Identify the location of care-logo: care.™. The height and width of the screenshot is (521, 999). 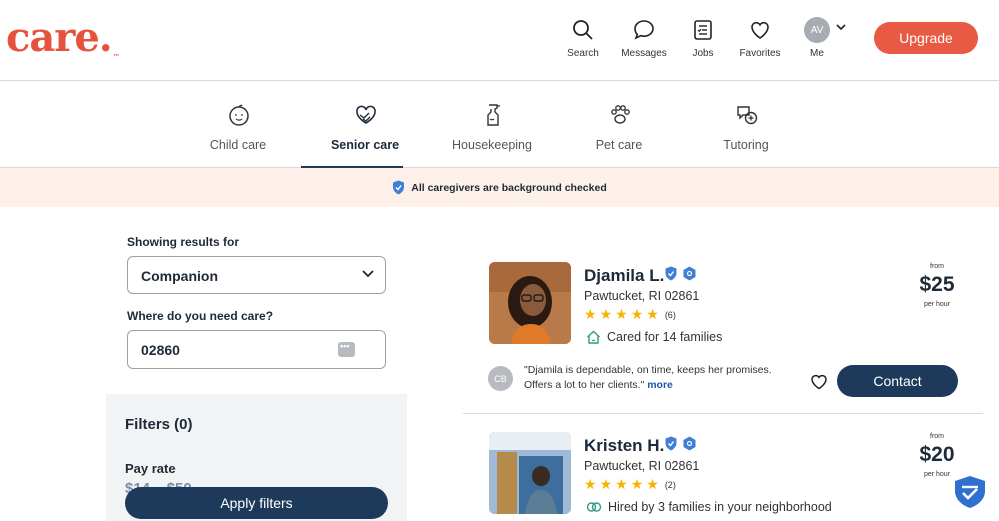
(63, 37).